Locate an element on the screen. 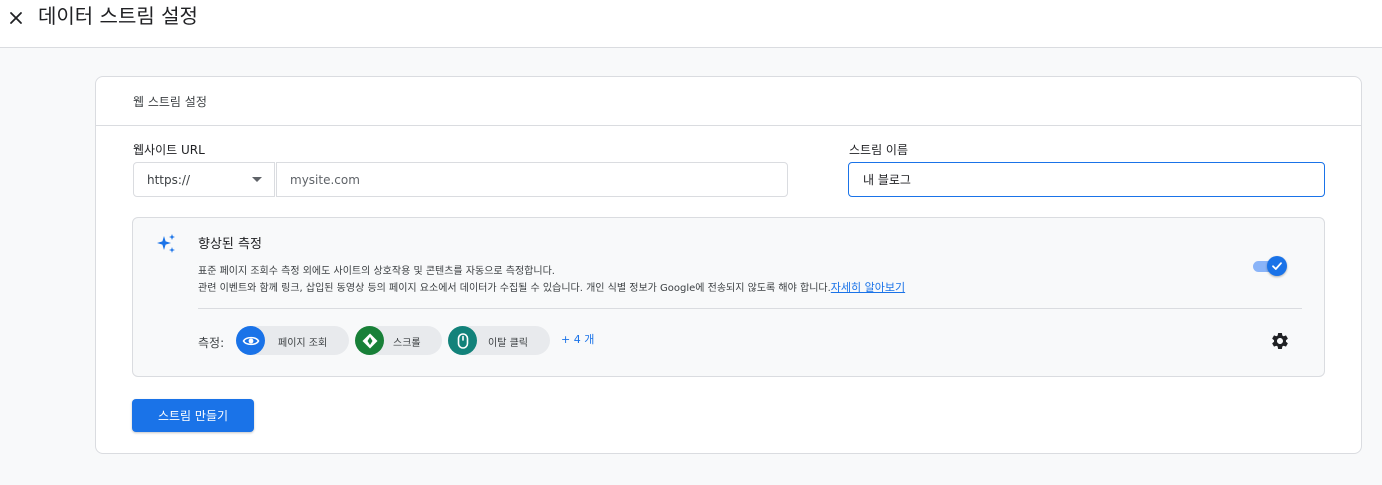  stream-name-input is located at coordinates (1086, 179).